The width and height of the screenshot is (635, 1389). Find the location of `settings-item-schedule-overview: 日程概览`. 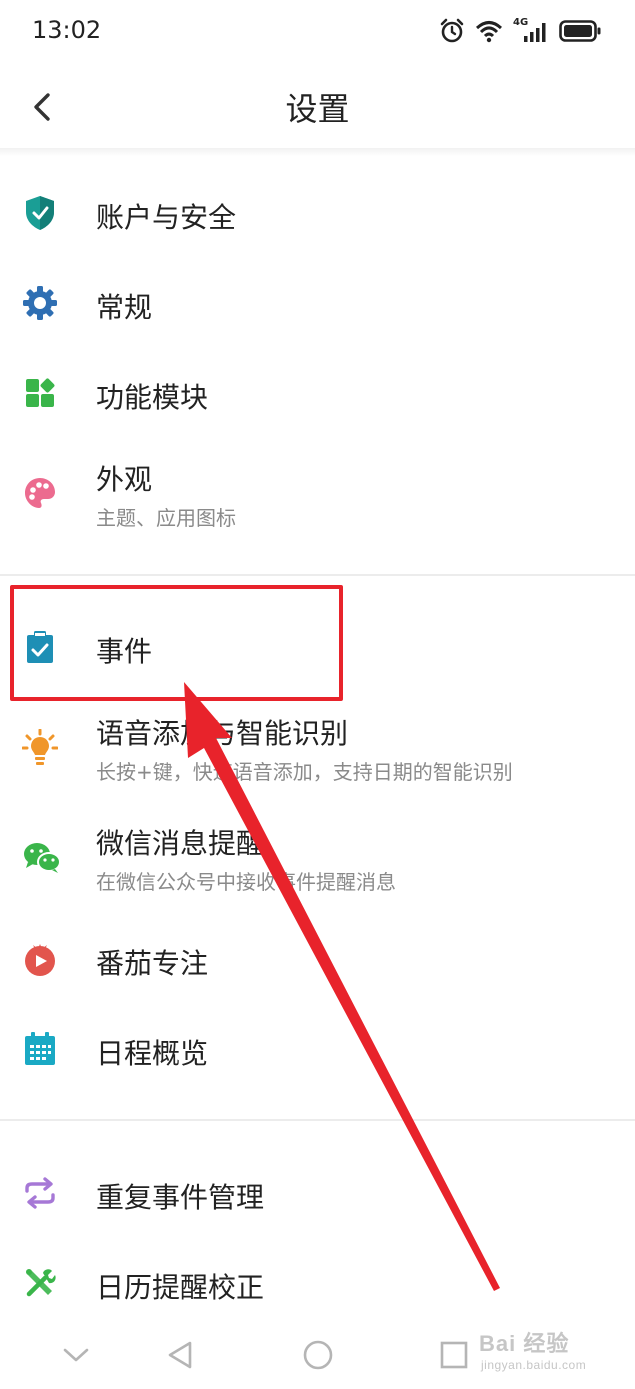

settings-item-schedule-overview: 日程概览 is located at coordinates (317, 1049).